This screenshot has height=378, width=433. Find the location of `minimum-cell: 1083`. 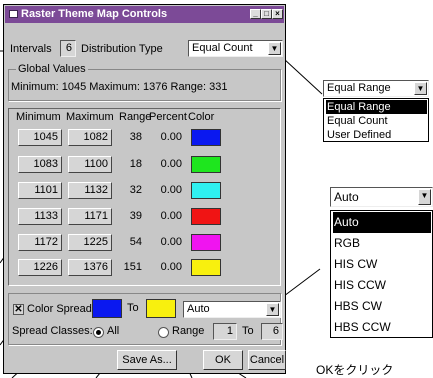

minimum-cell: 1083 is located at coordinates (40, 164).